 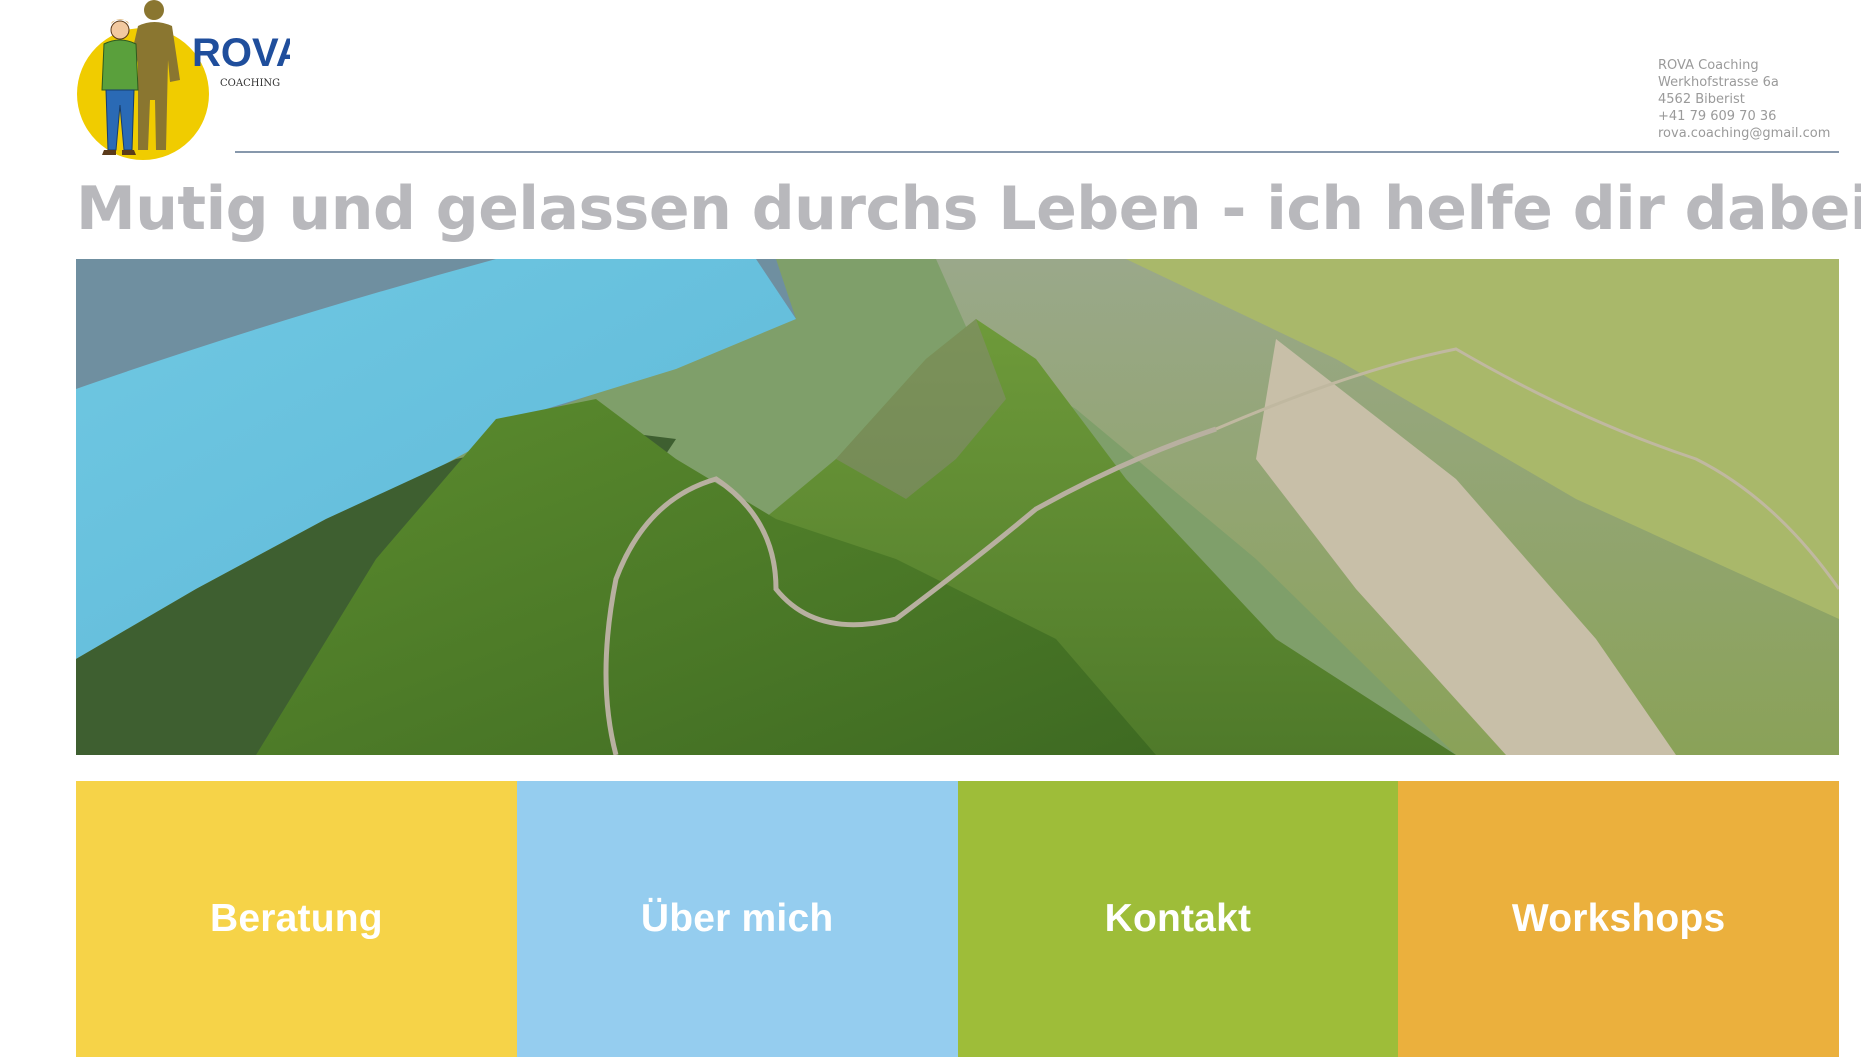 I want to click on address-city: 4562 Biberist, so click(x=1701, y=99).